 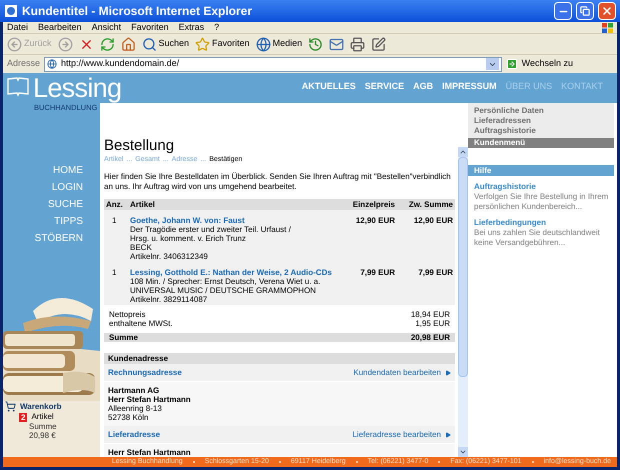 I want to click on scroll-up-icon, so click(x=463, y=152).